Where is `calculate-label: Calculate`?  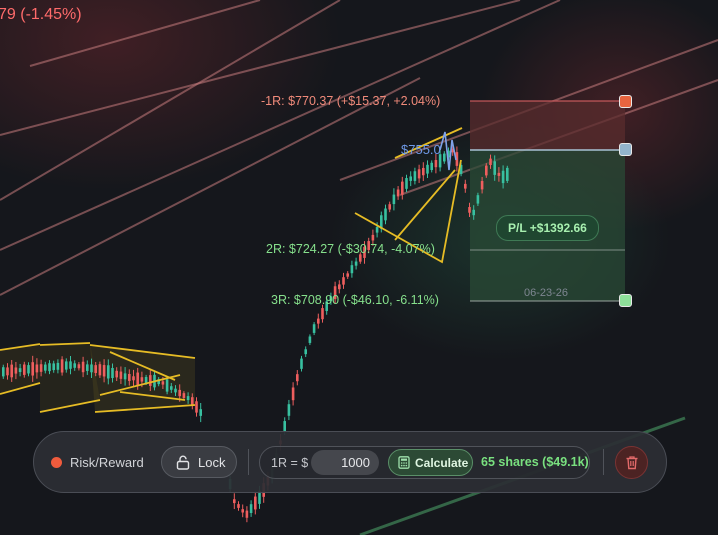 calculate-label: Calculate is located at coordinates (442, 463).